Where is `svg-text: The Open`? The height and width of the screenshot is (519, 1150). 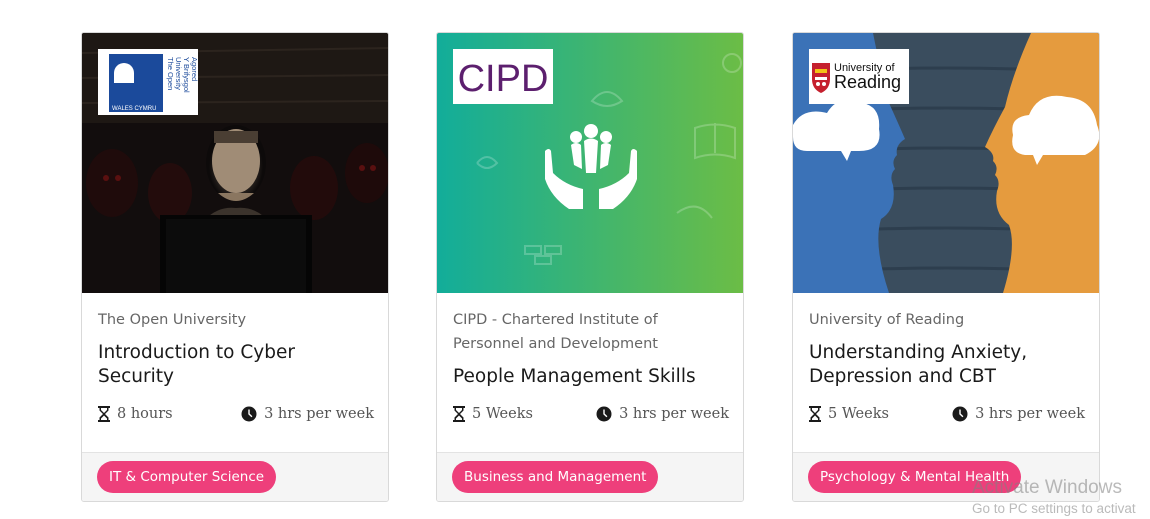 svg-text: The Open is located at coordinates (170, 73).